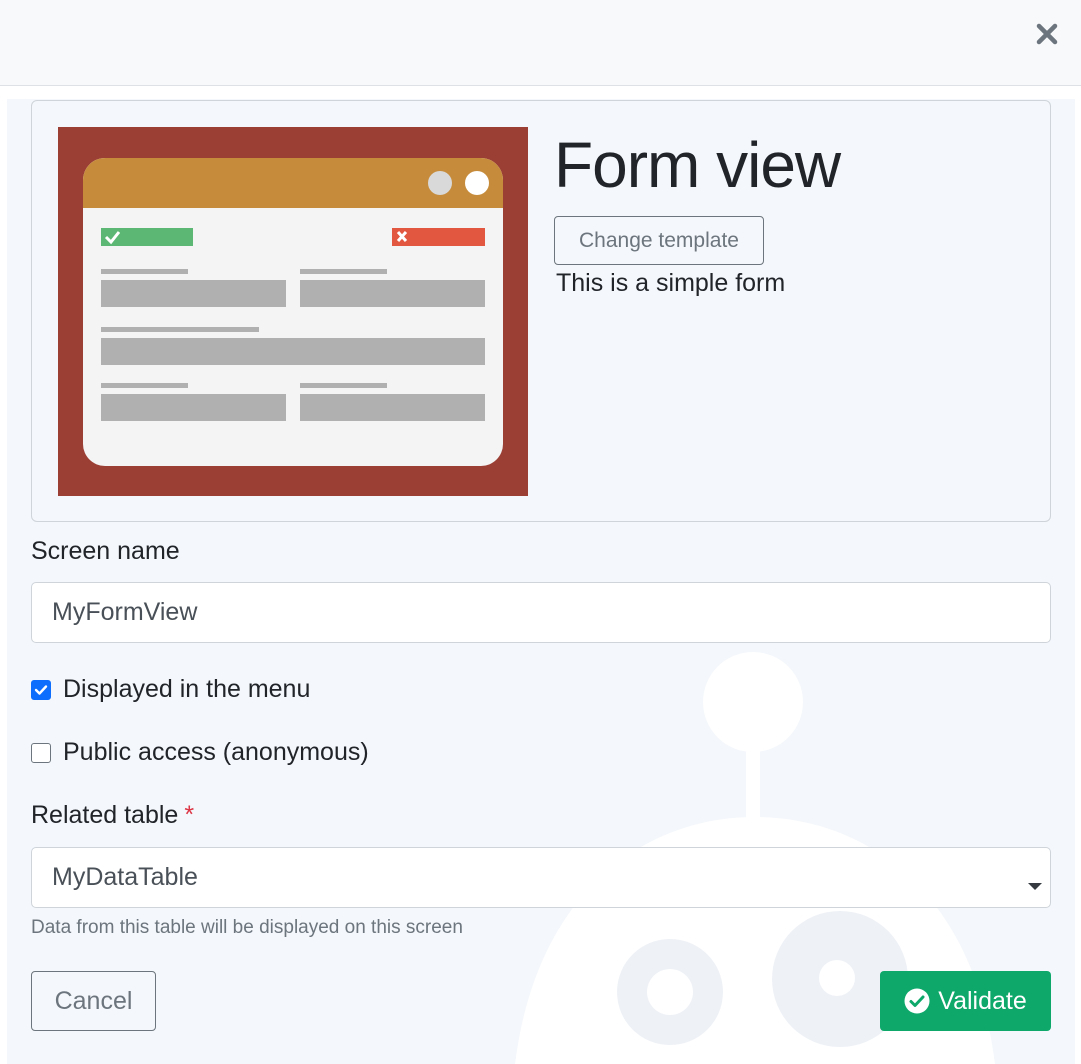 The height and width of the screenshot is (1064, 1081). I want to click on related-table-label: Related table *, so click(112, 815).